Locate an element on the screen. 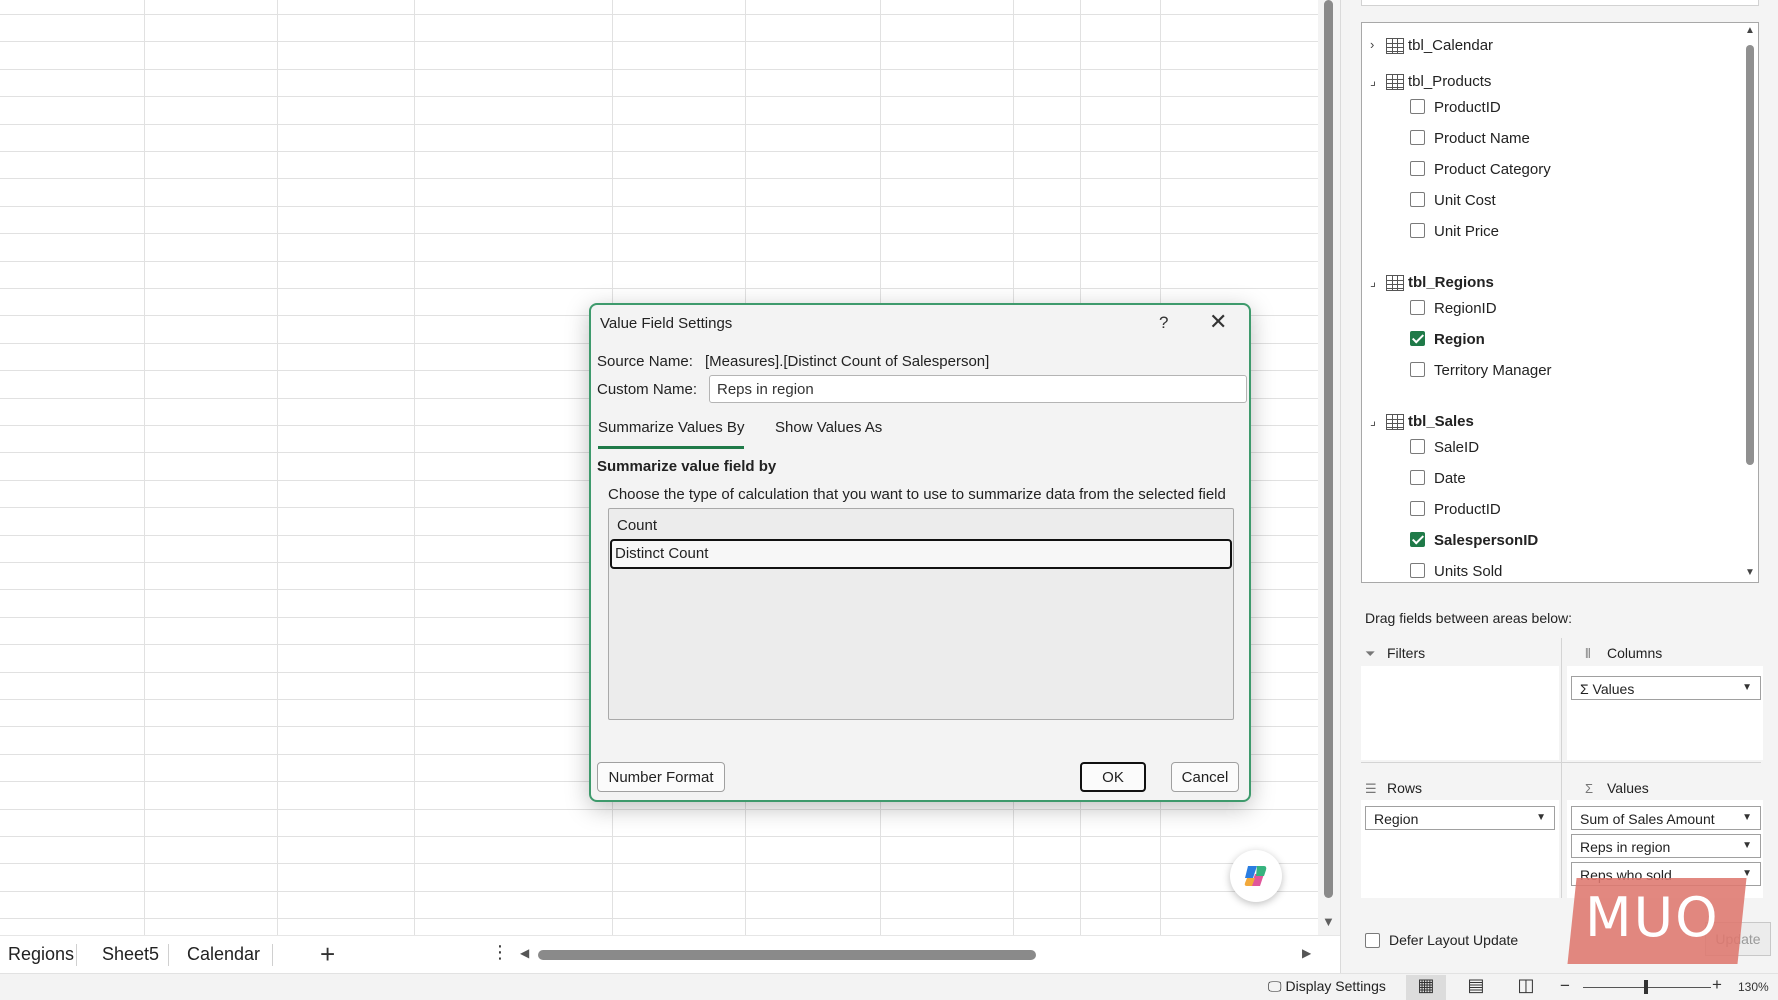 Image resolution: width=1778 pixels, height=1000 pixels. field-item: SaleID is located at coordinates (1575, 447).